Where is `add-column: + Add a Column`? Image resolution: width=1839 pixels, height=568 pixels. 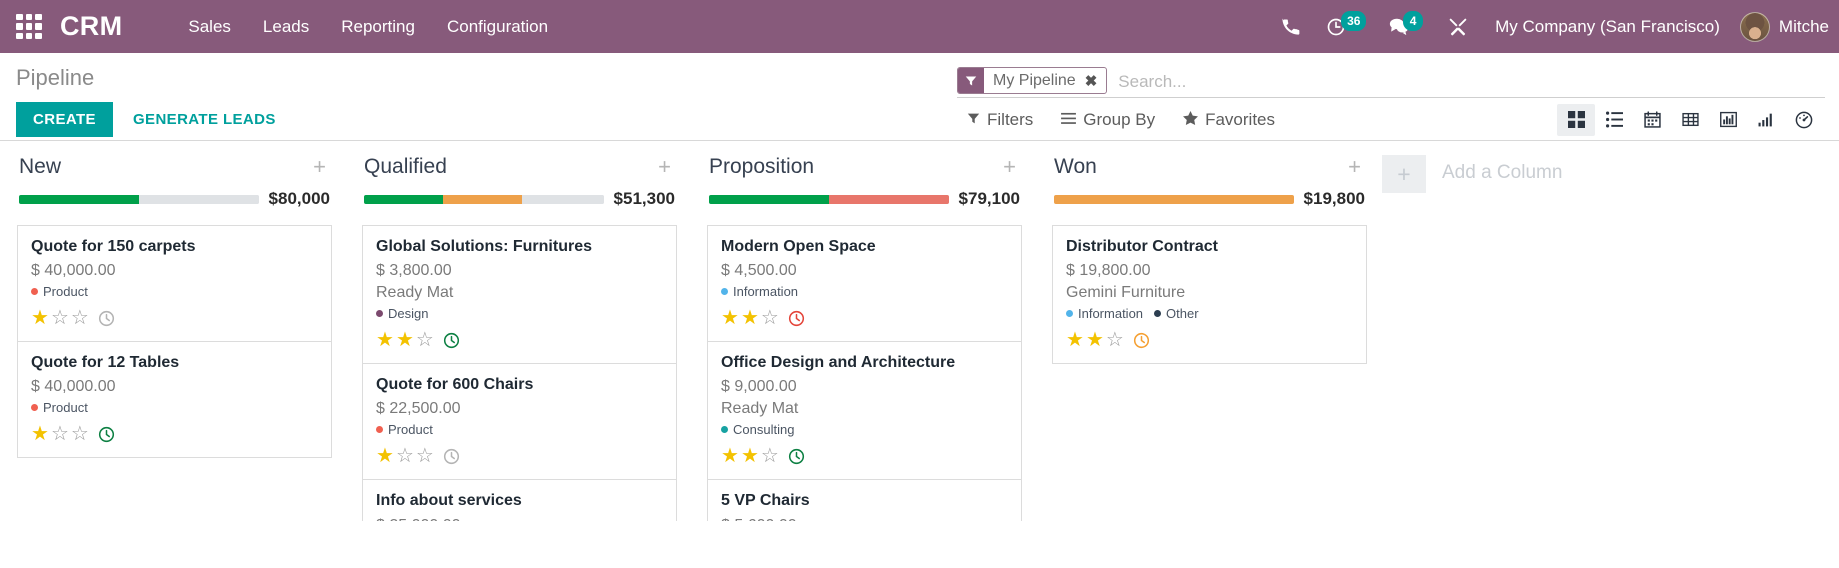
add-column: + Add a Column is located at coordinates (1472, 167).